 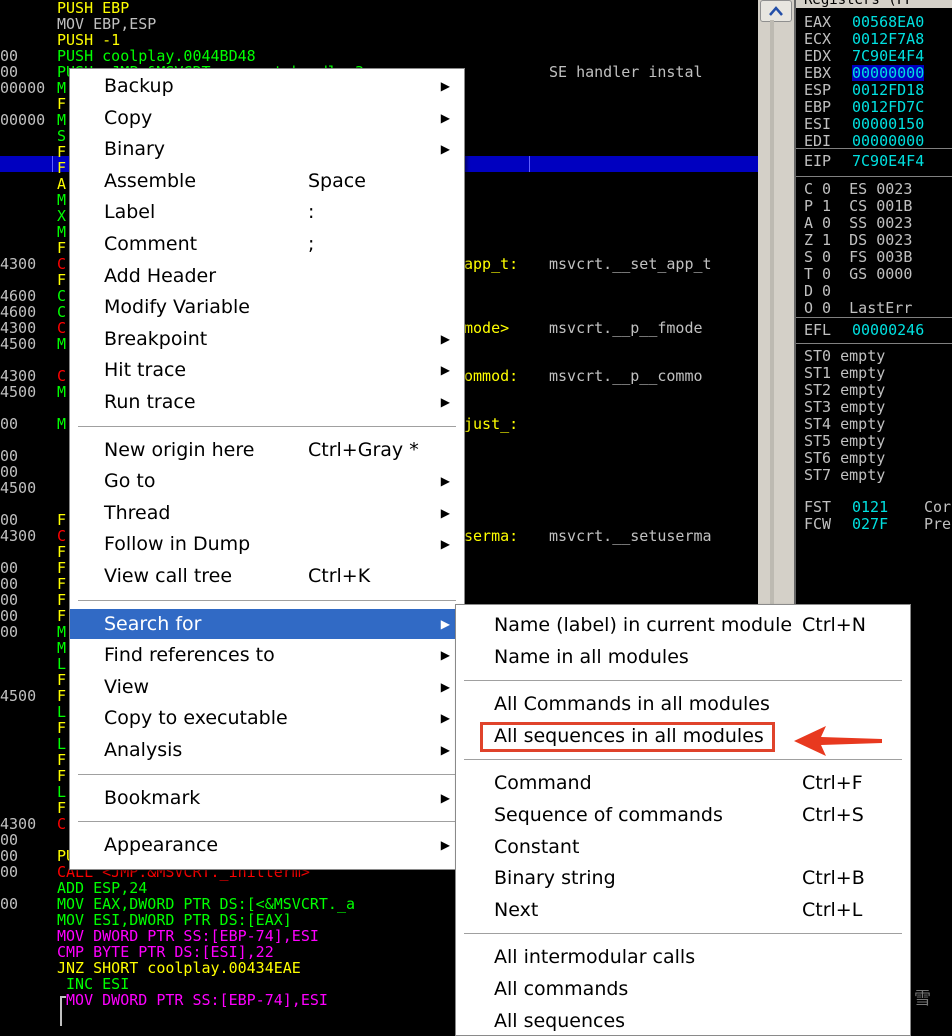 I want to click on flag-row: O 0 LastErr, so click(x=858, y=308).